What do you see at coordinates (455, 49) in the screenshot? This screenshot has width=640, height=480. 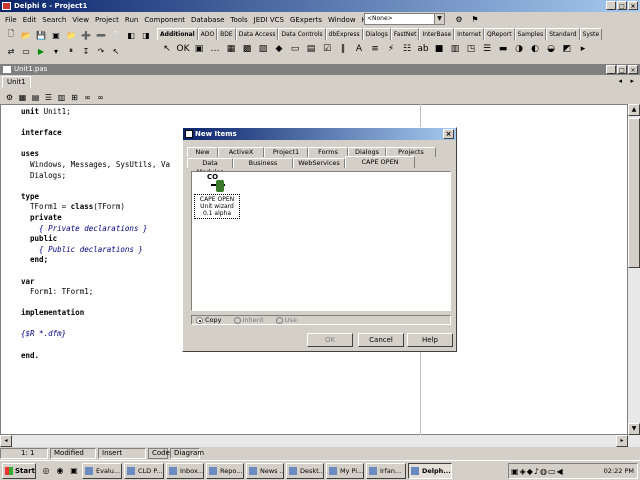 I see `chart-icon: ▥` at bounding box center [455, 49].